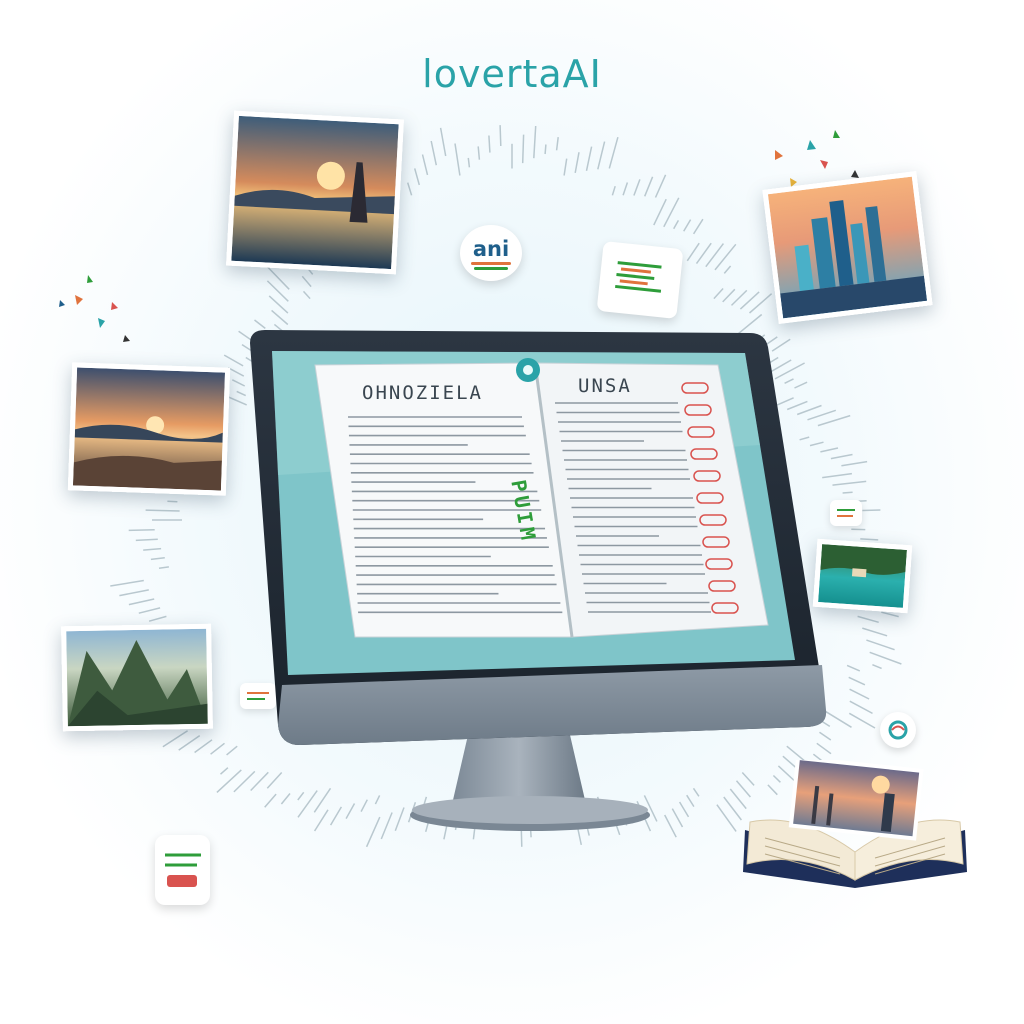 The width and height of the screenshot is (1024, 1024). What do you see at coordinates (147, 453) in the screenshot?
I see `beach-photo-icon` at bounding box center [147, 453].